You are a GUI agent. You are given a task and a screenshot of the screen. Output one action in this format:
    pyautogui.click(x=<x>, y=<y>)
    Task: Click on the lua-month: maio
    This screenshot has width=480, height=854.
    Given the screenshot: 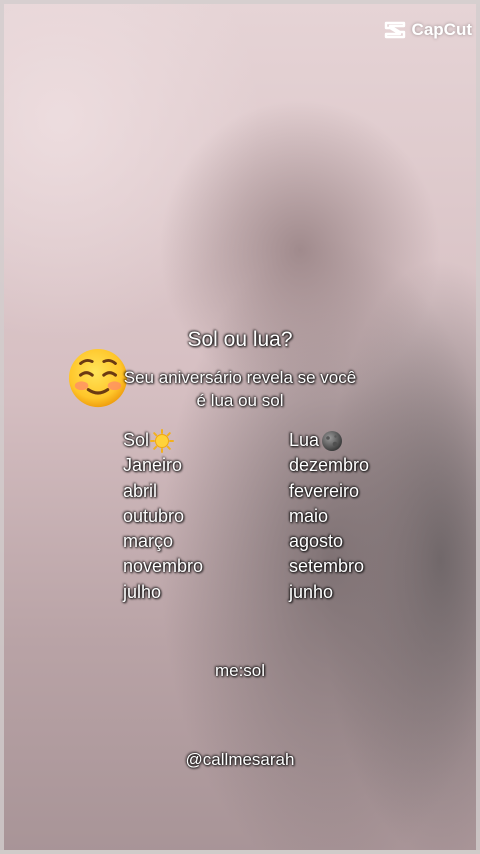 What is the action you would take?
    pyautogui.click(x=309, y=515)
    